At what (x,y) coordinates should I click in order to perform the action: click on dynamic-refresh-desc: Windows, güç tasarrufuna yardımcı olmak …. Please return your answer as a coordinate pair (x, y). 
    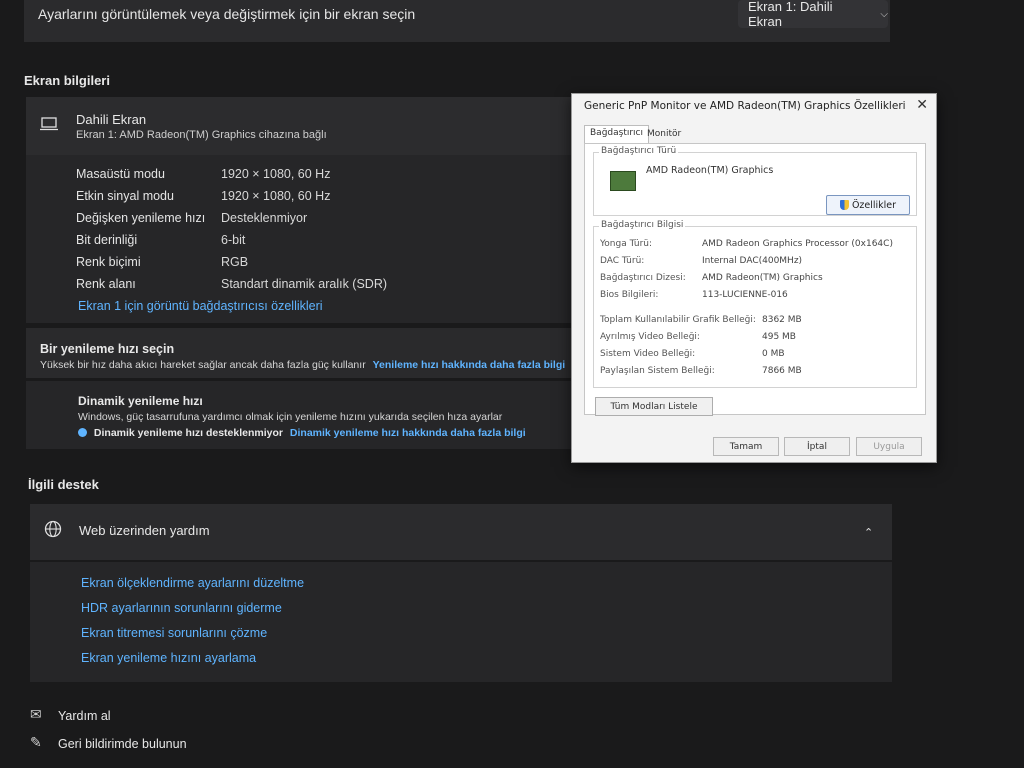
    Looking at the image, I should click on (290, 417).